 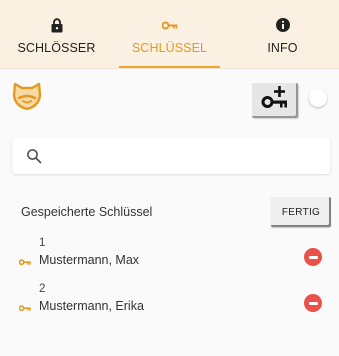 What do you see at coordinates (187, 156) in the screenshot?
I see `search-input` at bounding box center [187, 156].